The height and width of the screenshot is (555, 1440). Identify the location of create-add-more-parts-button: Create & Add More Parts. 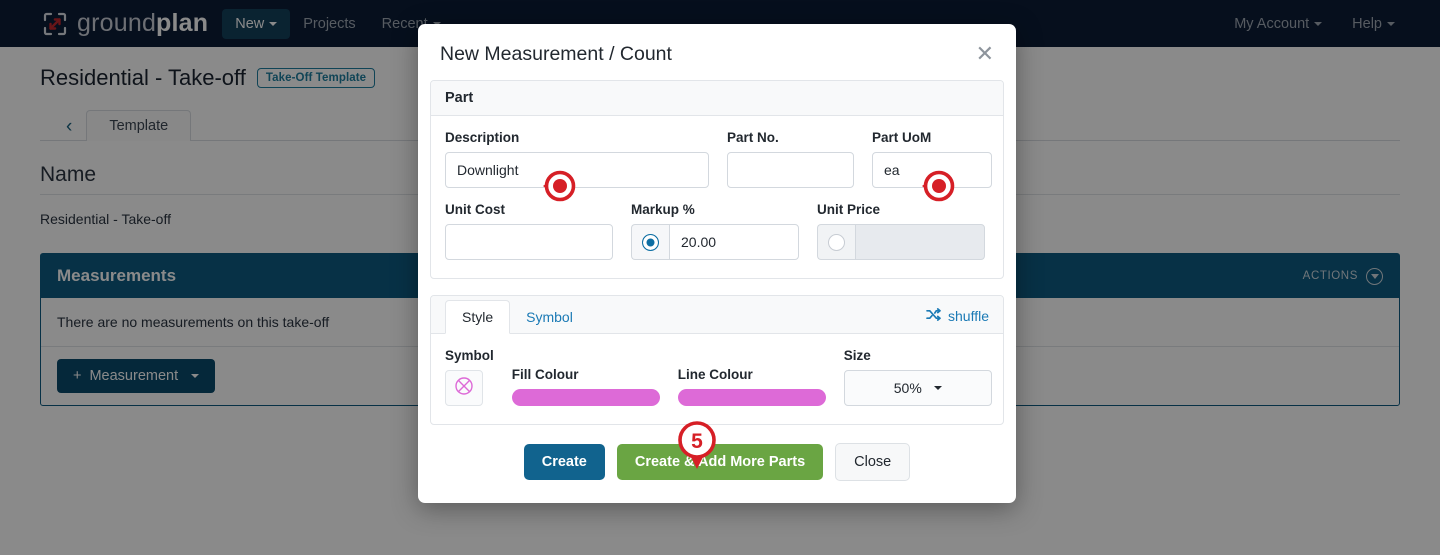
(720, 462).